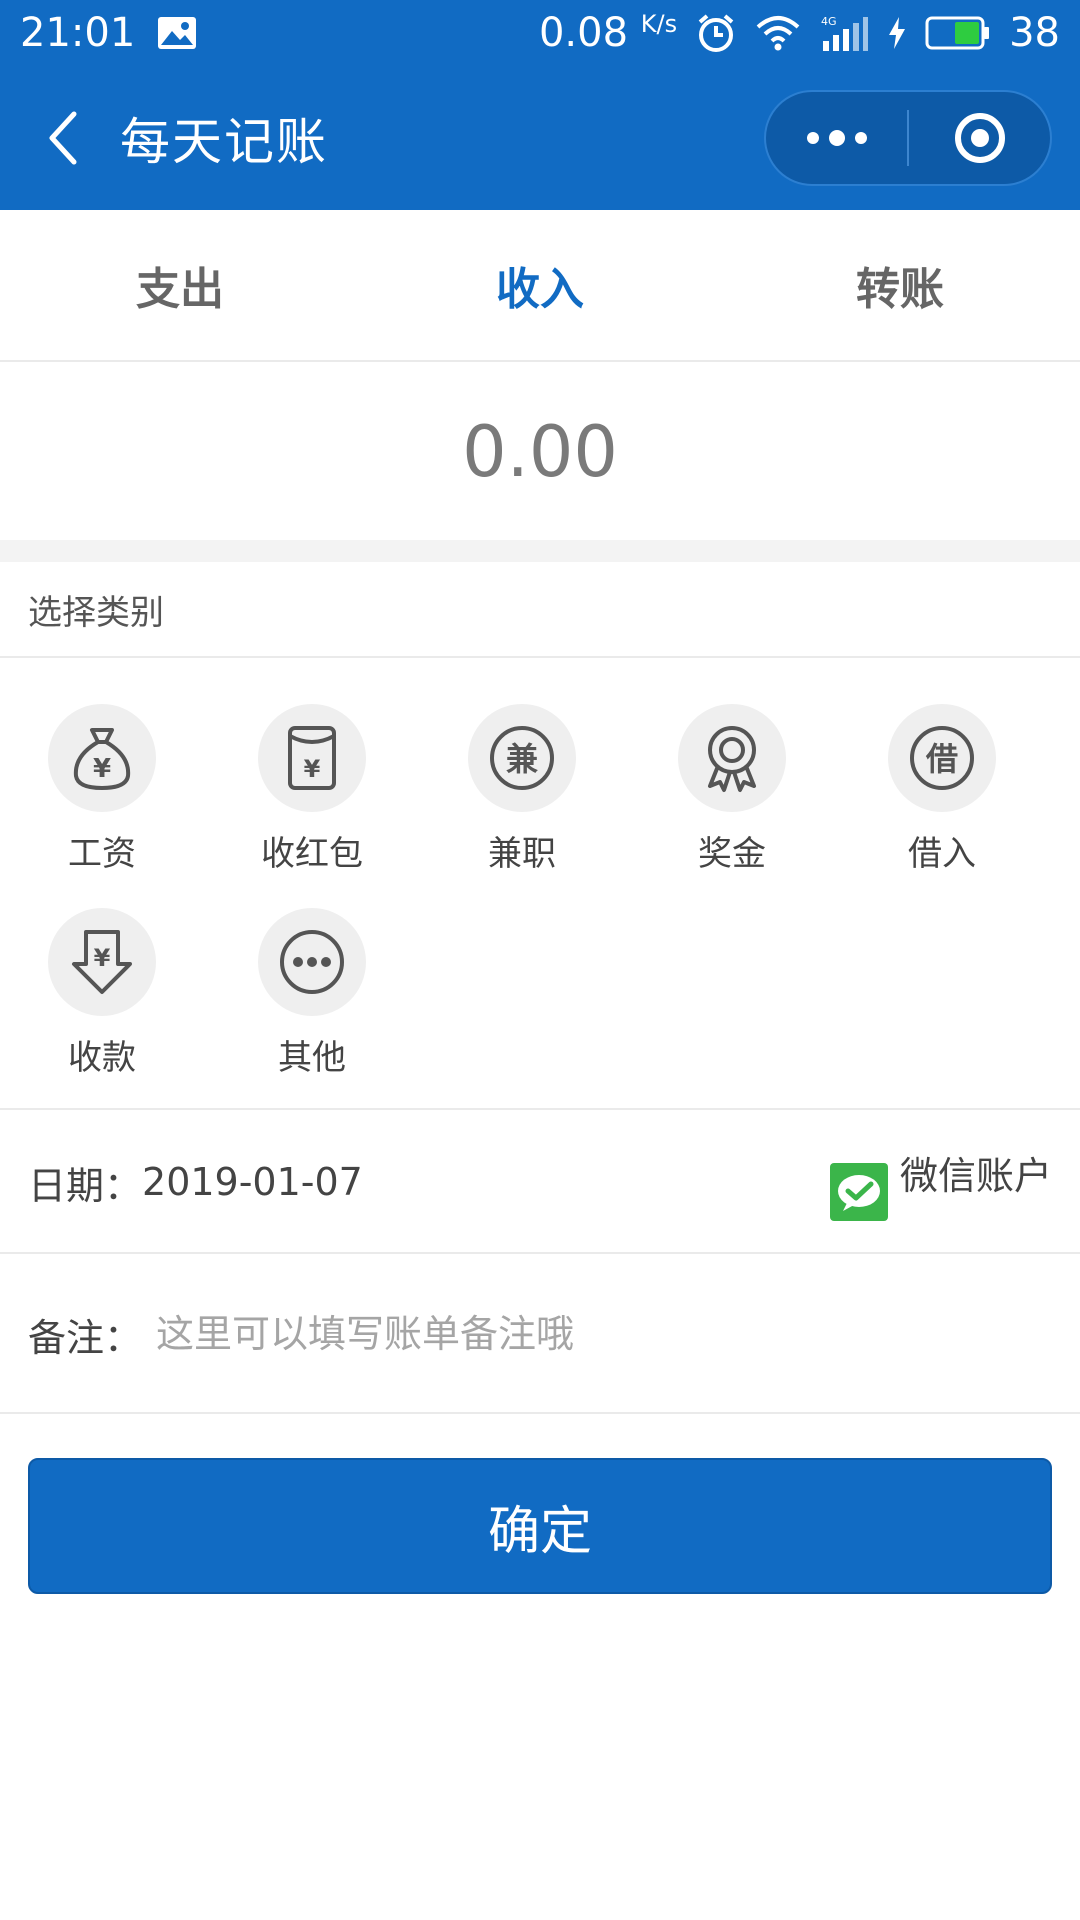 The height and width of the screenshot is (1920, 1080). Describe the element at coordinates (312, 962) in the screenshot. I see `more-icon` at that location.